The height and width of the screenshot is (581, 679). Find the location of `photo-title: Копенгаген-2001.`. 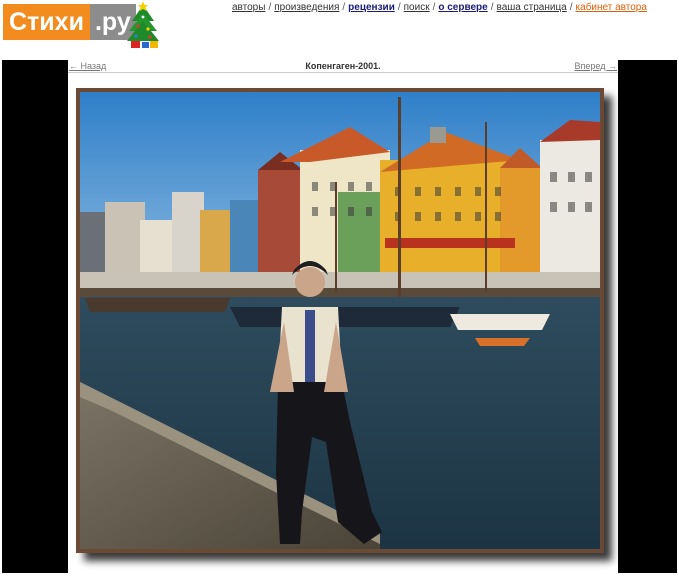

photo-title: Копенгаген-2001. is located at coordinates (343, 66).